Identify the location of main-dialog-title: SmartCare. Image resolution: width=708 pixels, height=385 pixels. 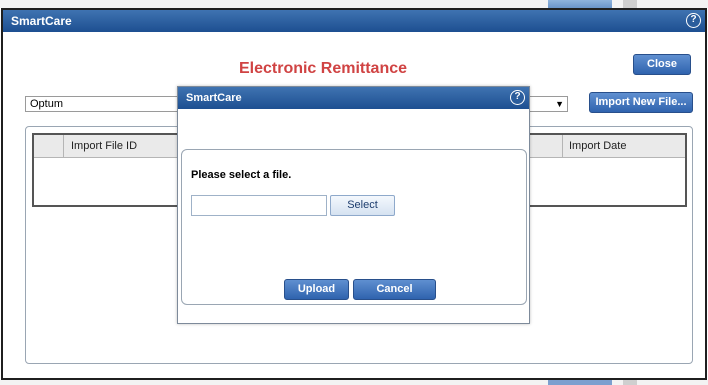
(41, 21).